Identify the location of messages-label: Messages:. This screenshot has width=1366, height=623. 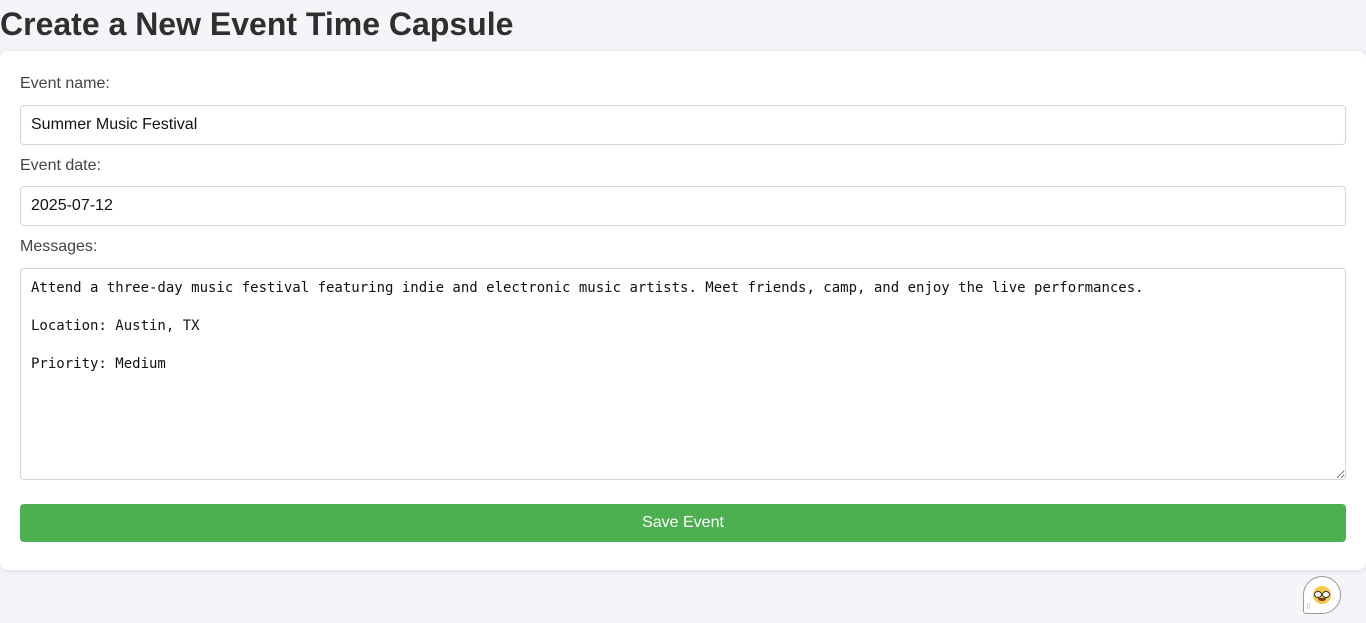
(59, 246).